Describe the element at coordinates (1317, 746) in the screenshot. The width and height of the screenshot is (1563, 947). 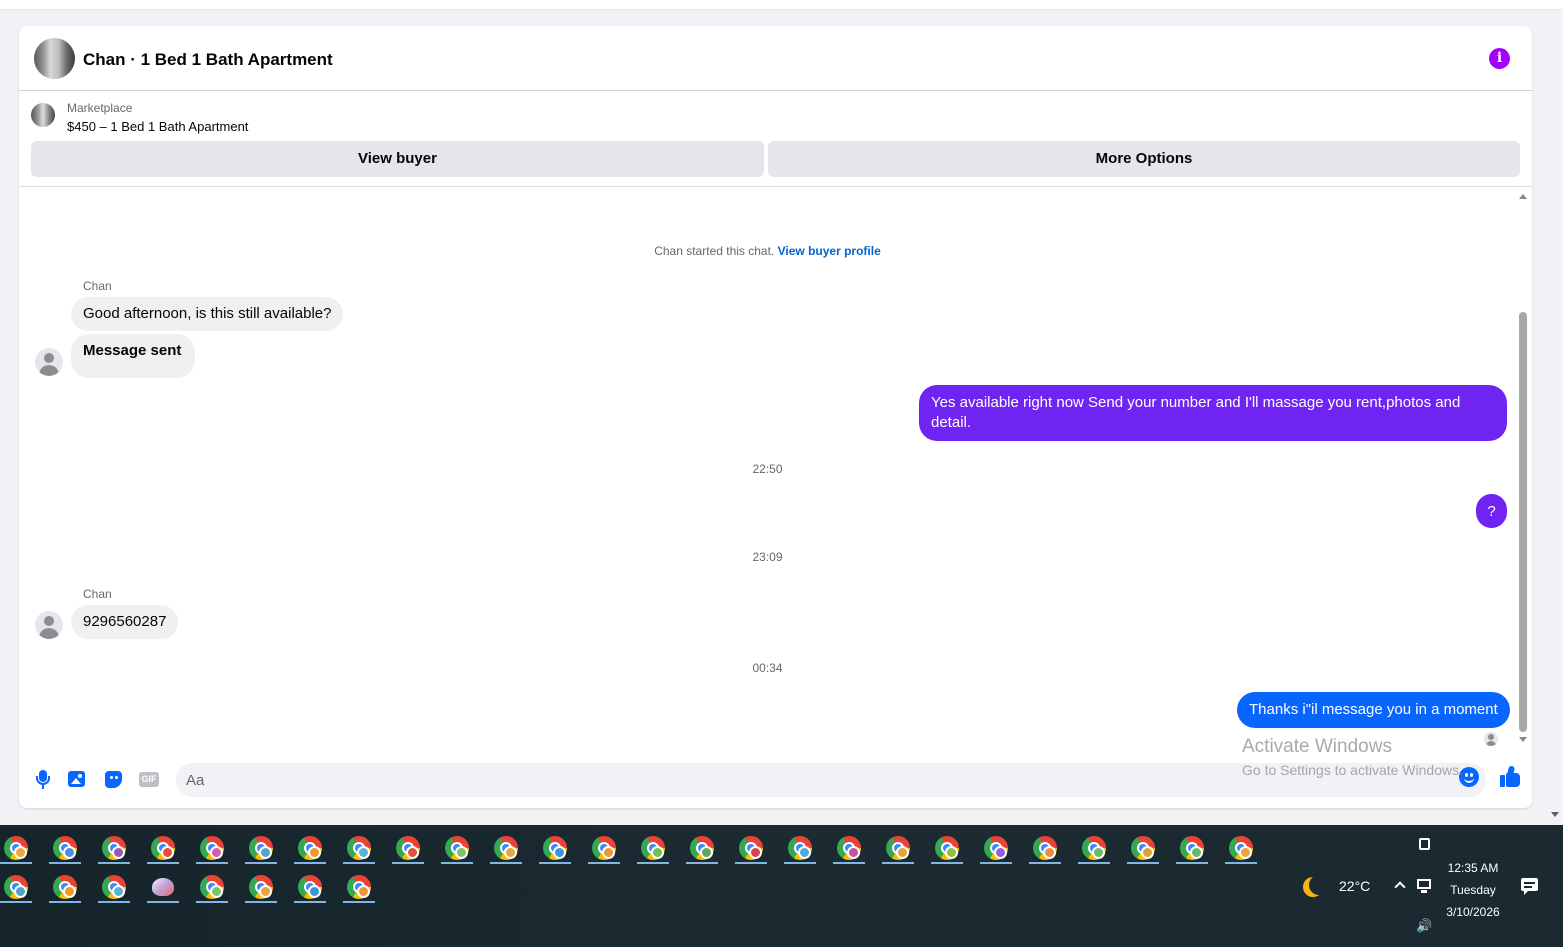
I see `watermark-line-1: Activate Windows` at that location.